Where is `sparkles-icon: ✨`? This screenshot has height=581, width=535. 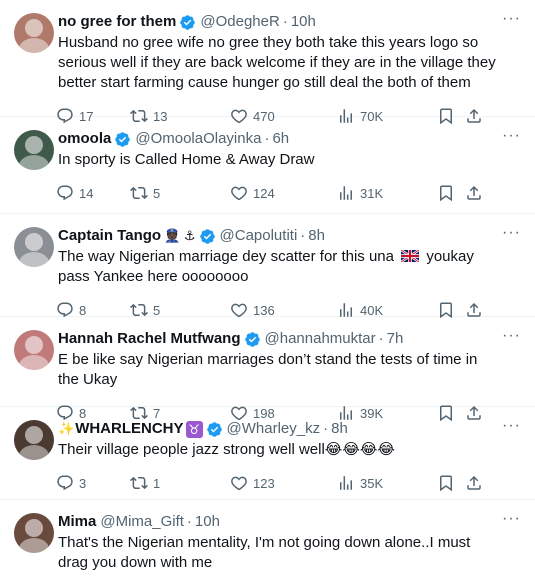
sparkles-icon: ✨ is located at coordinates (66, 428).